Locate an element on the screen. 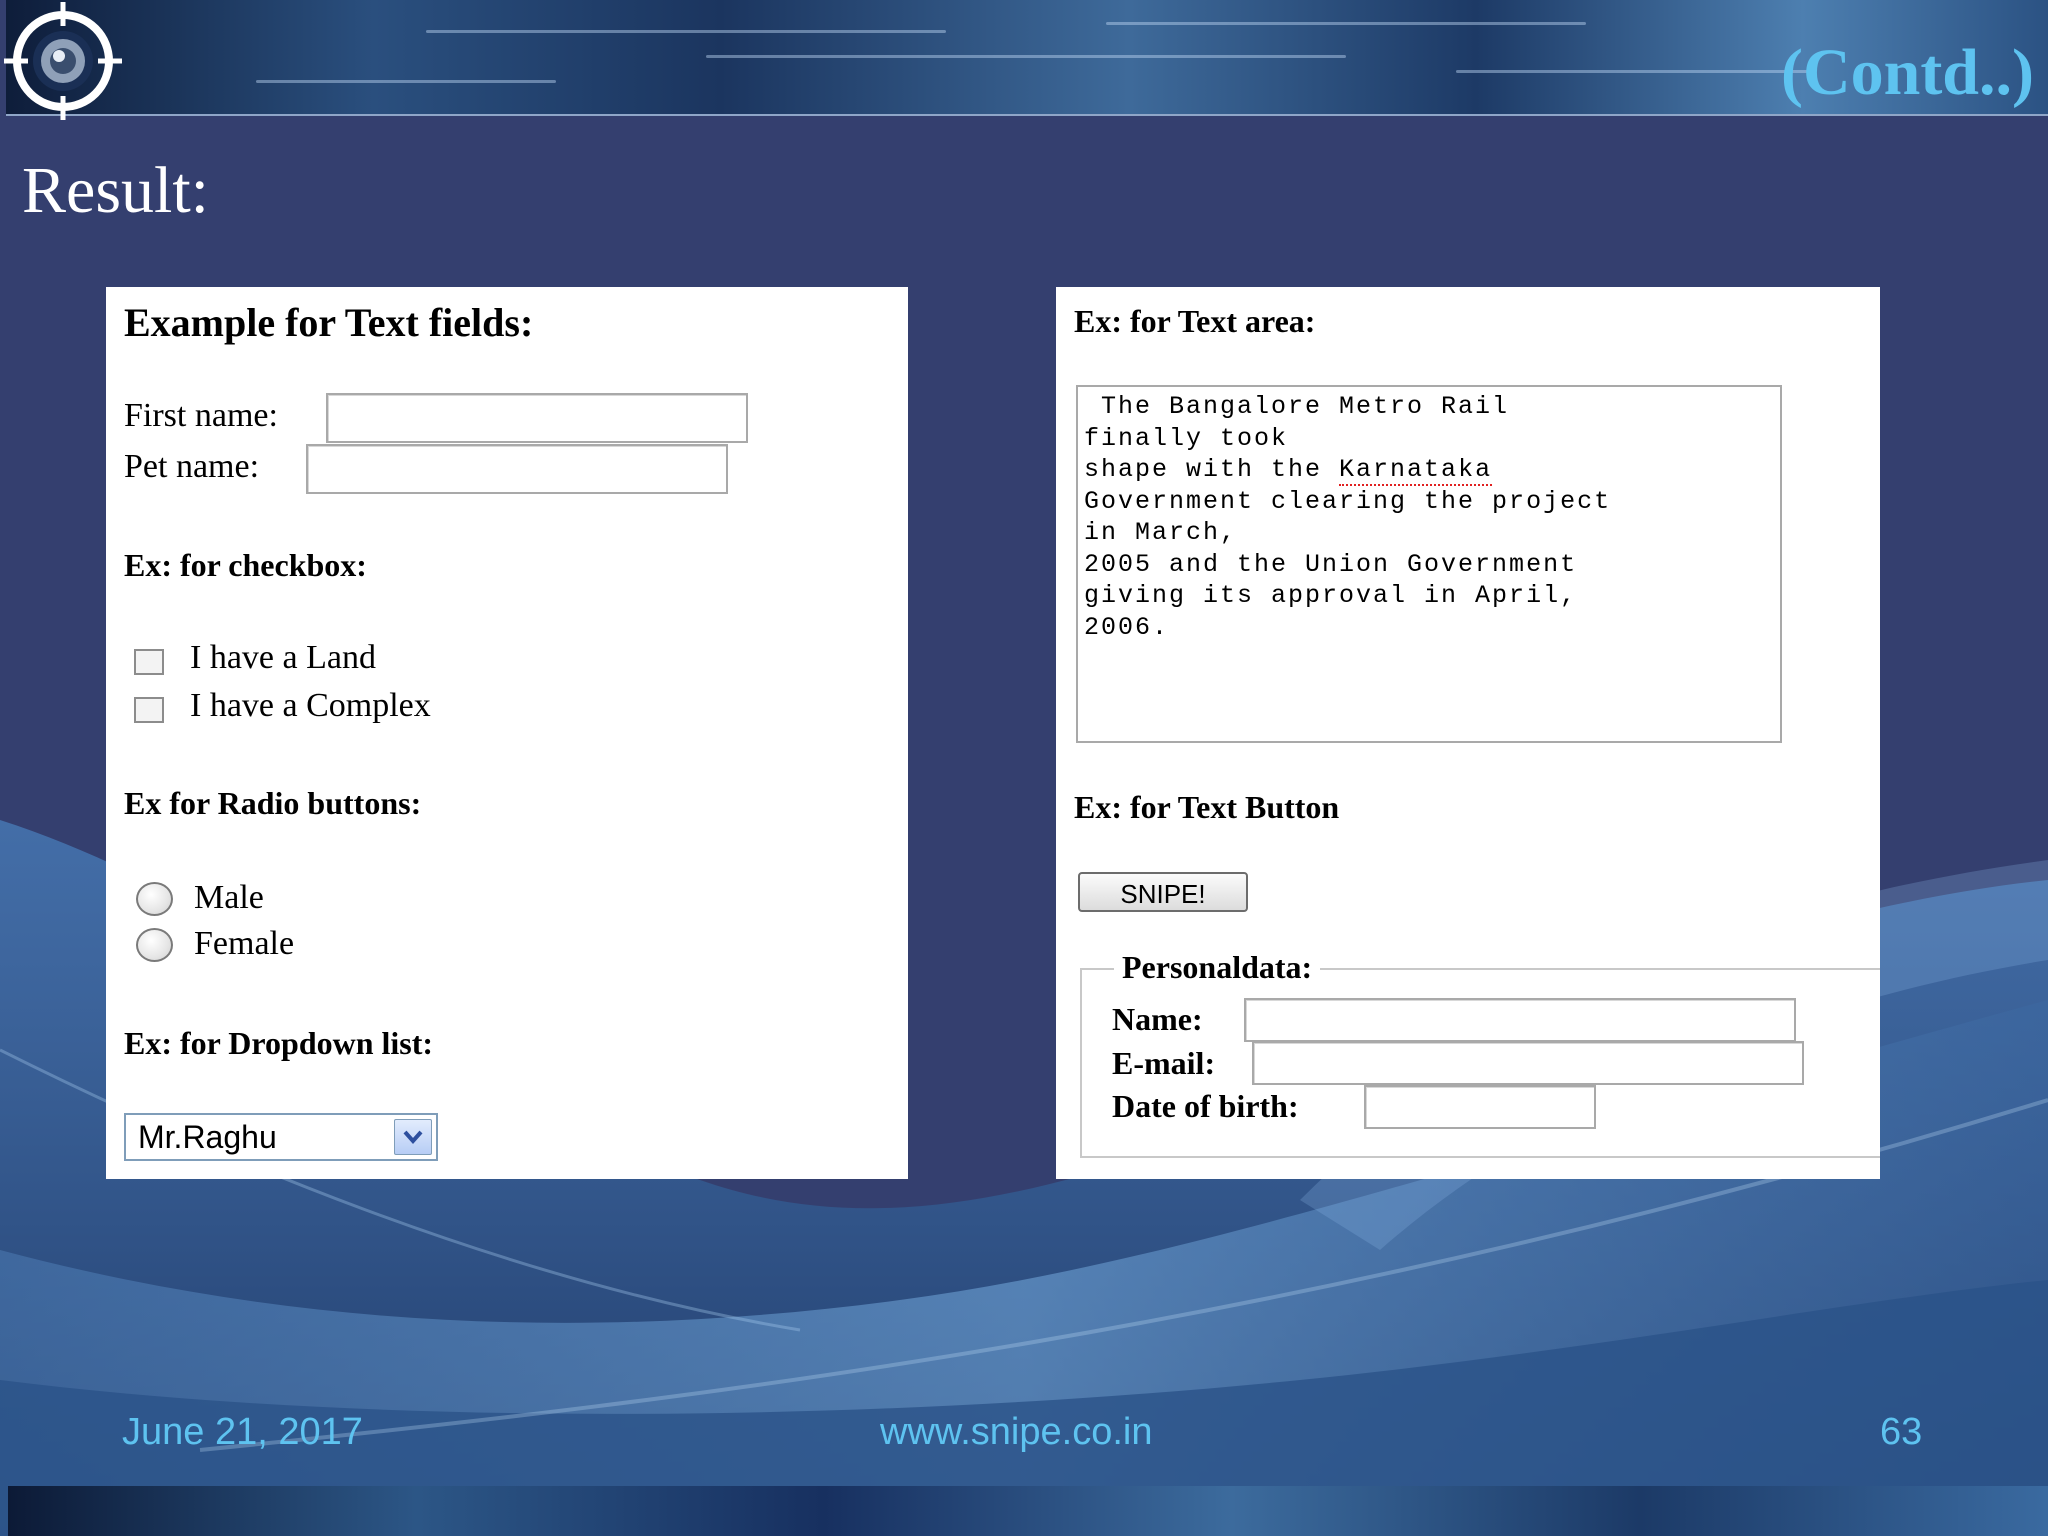 Image resolution: width=2048 pixels, height=1536 pixels. textarea-line: finally took is located at coordinates (1186, 438).